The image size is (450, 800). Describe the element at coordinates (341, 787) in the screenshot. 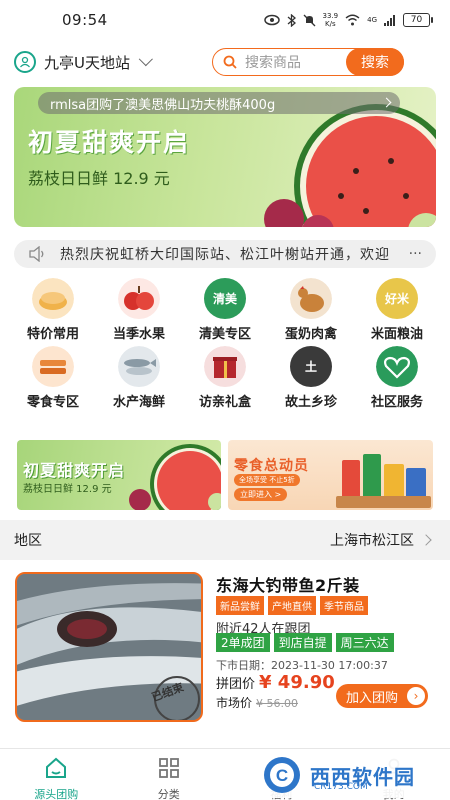

I see `watermark-sub: CR173.COM` at that location.